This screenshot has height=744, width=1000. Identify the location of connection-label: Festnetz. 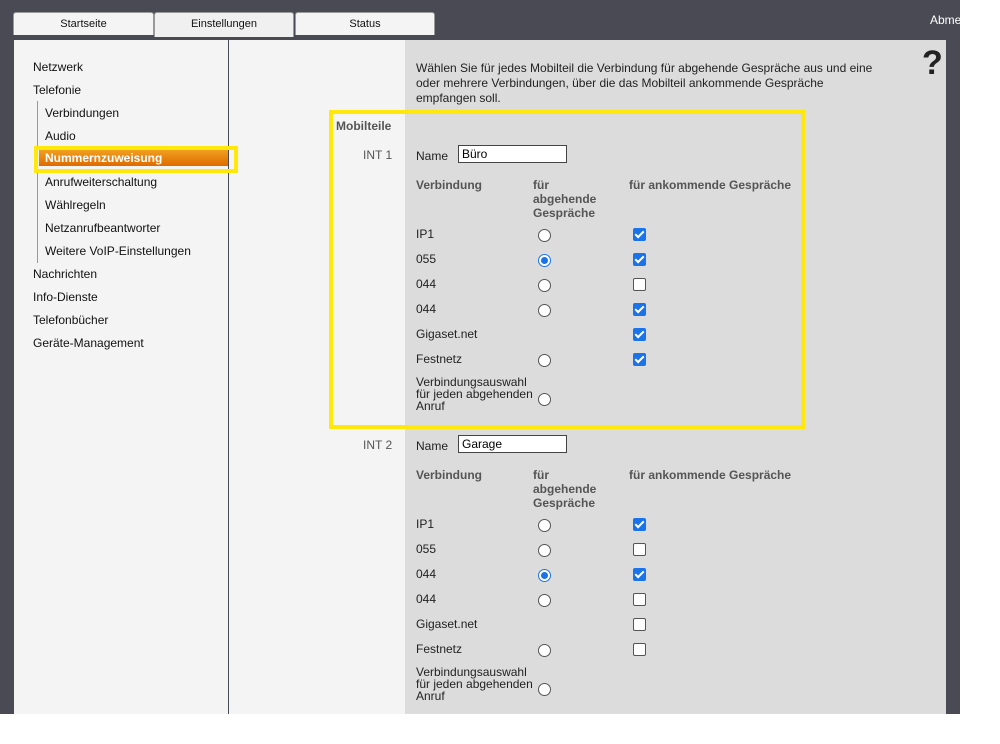
(439, 649).